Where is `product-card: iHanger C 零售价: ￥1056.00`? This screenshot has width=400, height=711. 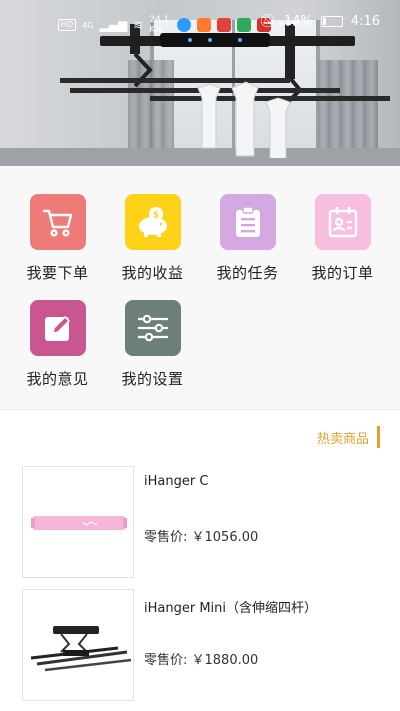 product-card: iHanger C 零售价: ￥1056.00 is located at coordinates (202, 522).